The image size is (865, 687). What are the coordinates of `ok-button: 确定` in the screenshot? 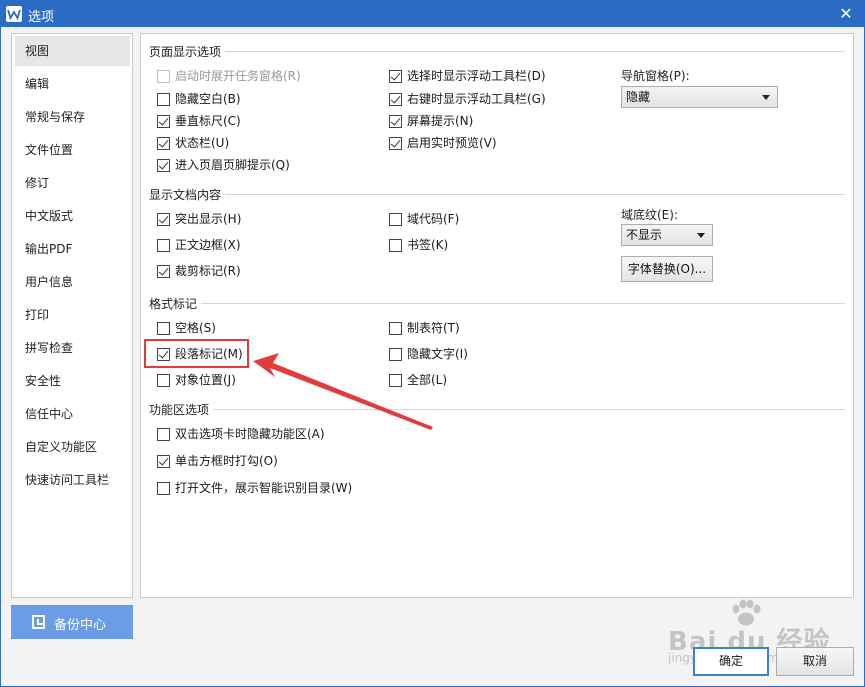 It's located at (731, 661).